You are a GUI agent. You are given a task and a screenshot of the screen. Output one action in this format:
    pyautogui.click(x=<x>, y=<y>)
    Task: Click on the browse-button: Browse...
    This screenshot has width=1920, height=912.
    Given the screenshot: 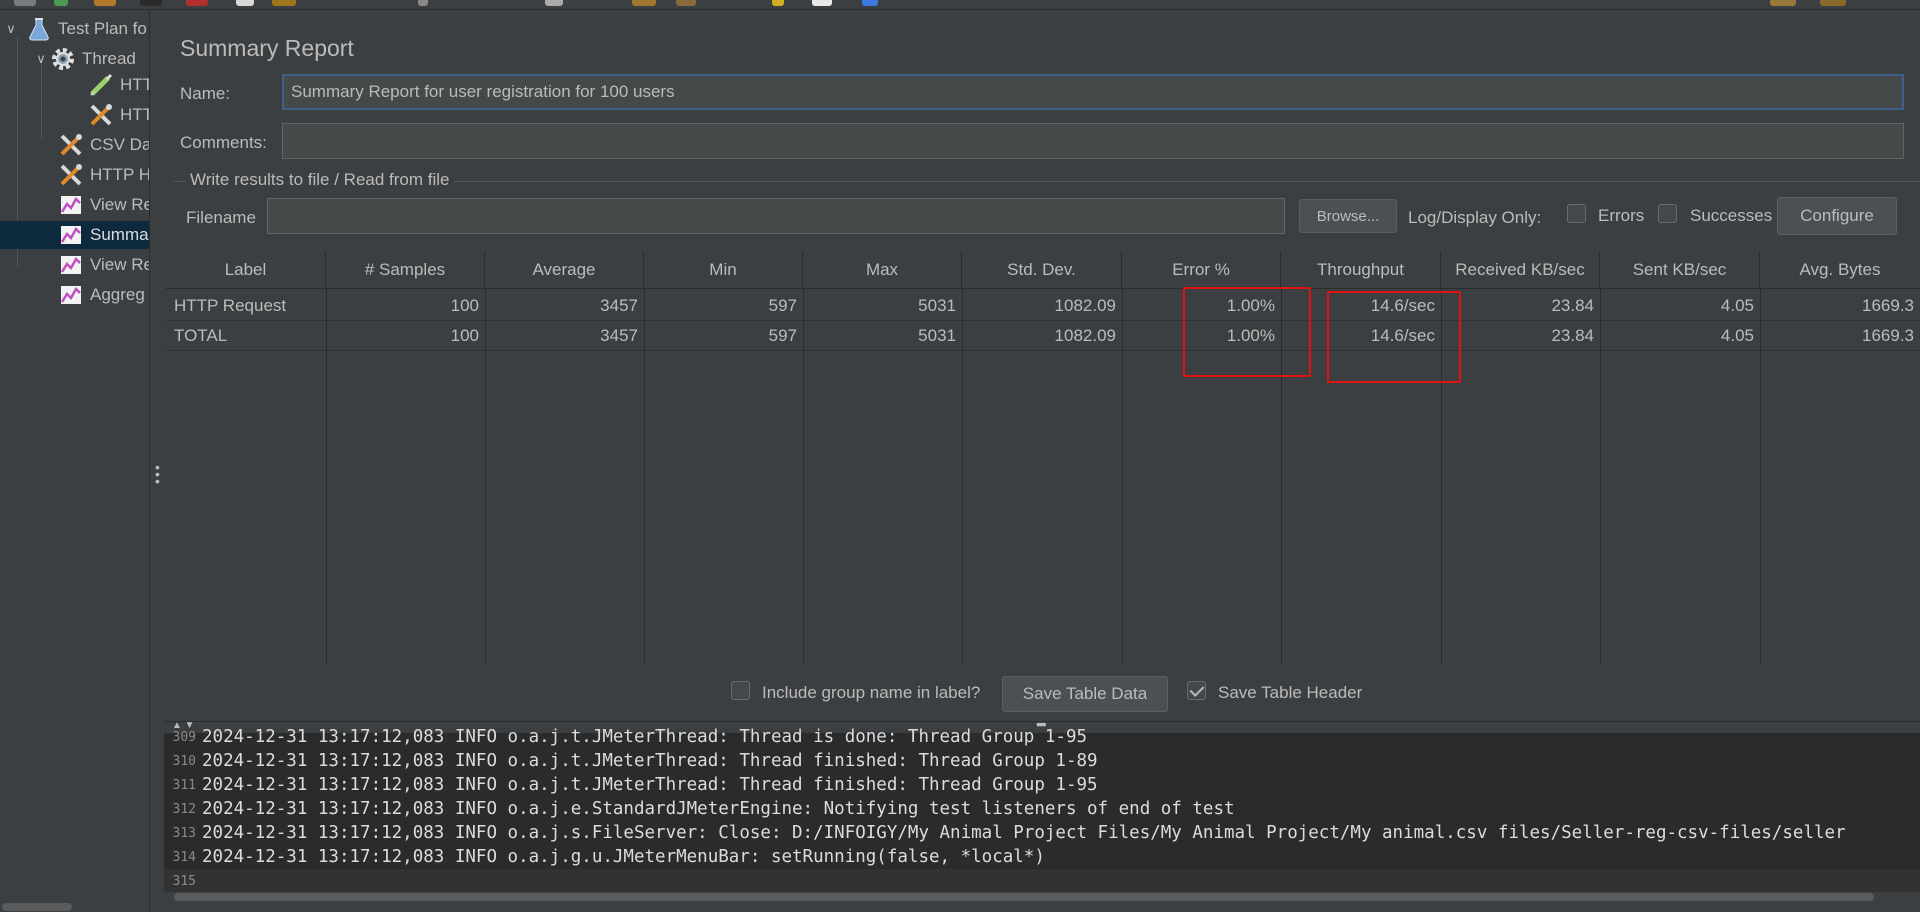 What is the action you would take?
    pyautogui.click(x=1348, y=216)
    